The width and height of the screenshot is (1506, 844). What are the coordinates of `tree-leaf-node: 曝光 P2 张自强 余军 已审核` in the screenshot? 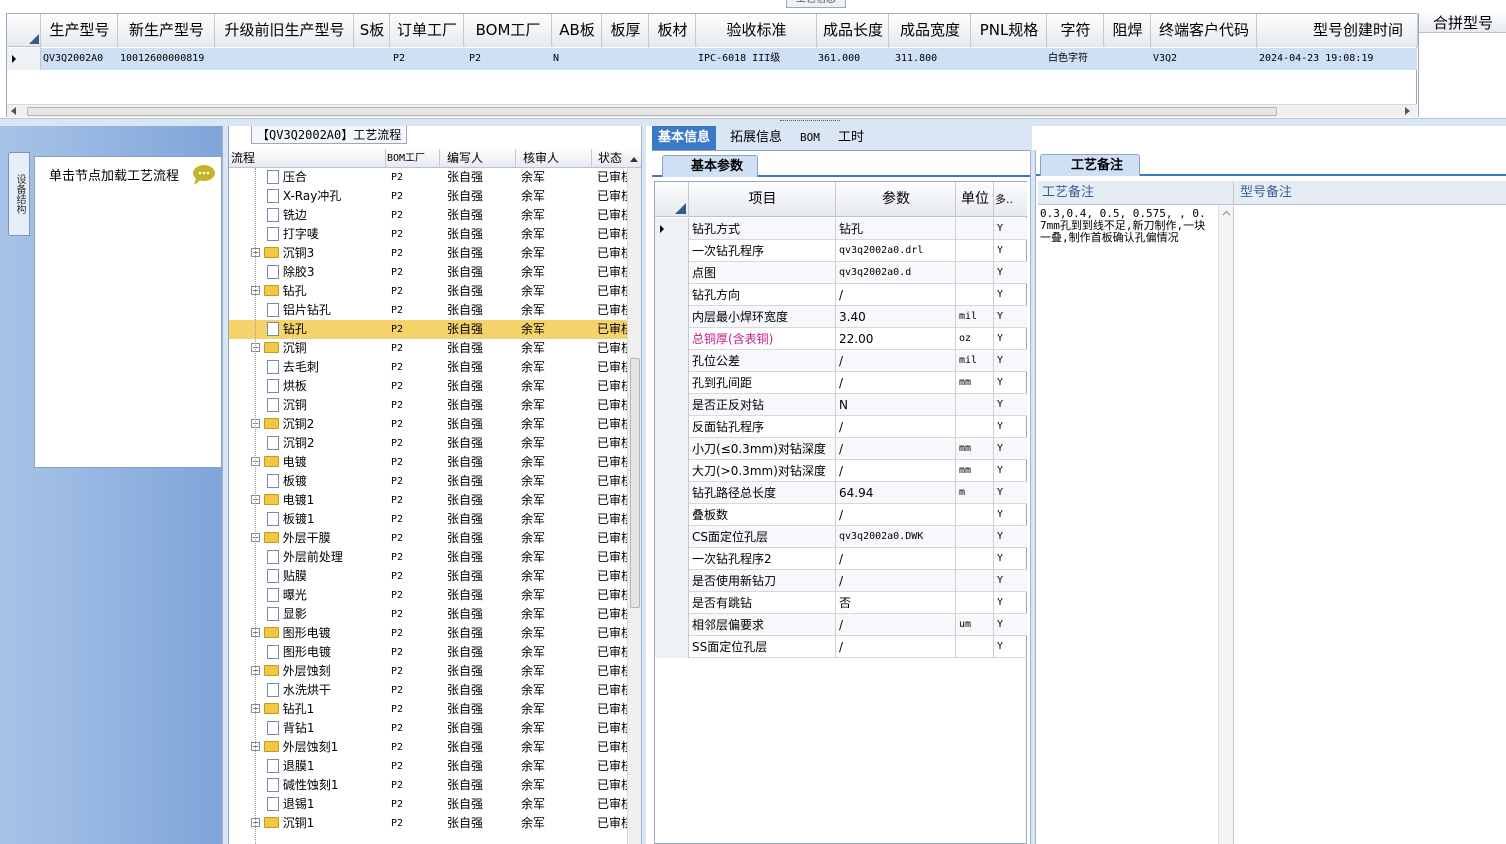 It's located at (428, 595).